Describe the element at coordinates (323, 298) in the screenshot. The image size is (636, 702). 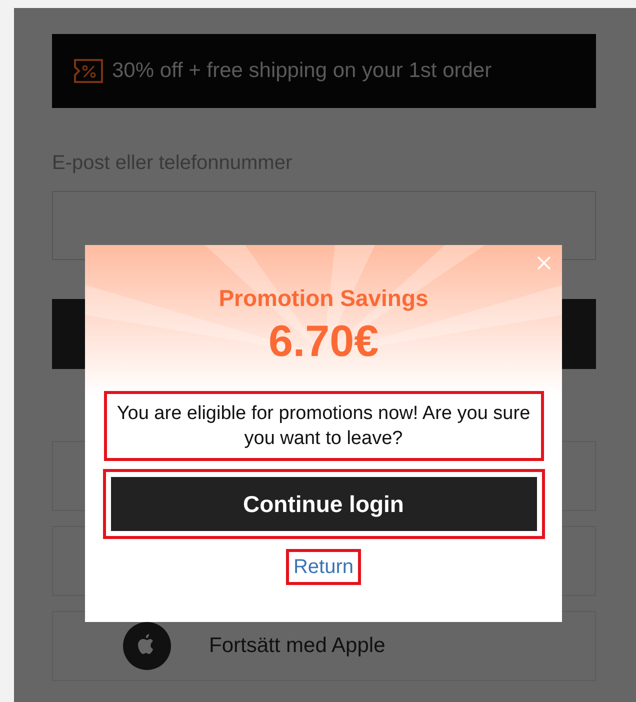
I see `dialog-title: Promotion Savings` at that location.